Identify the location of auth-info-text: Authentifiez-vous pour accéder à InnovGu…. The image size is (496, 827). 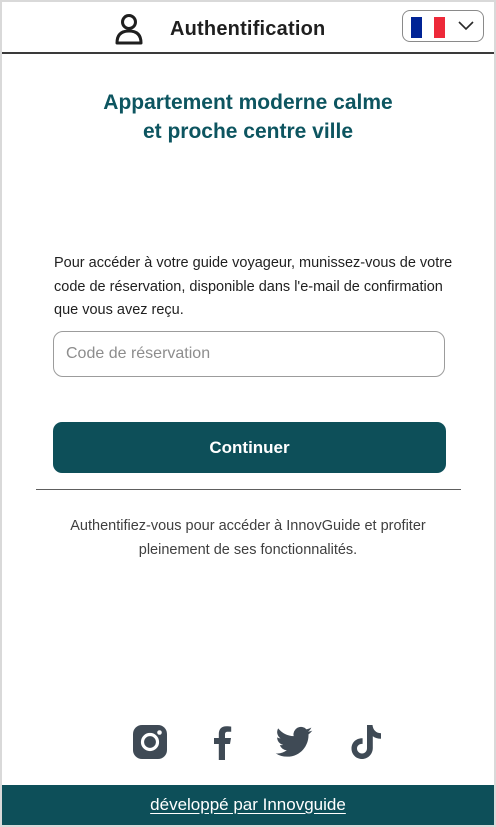
(248, 538).